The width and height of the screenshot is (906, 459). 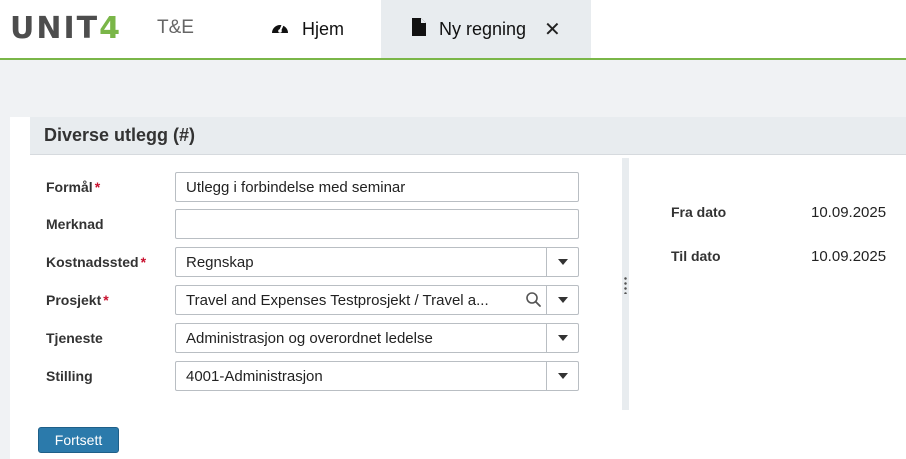 I want to click on panel-header: Diverse utlegg (#), so click(x=468, y=136).